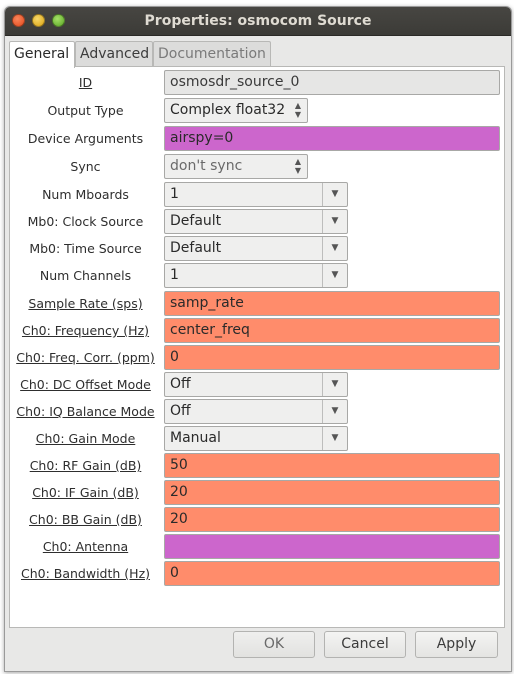  I want to click on param-label-sample-rate: Sample Rate (sps), so click(85, 303).